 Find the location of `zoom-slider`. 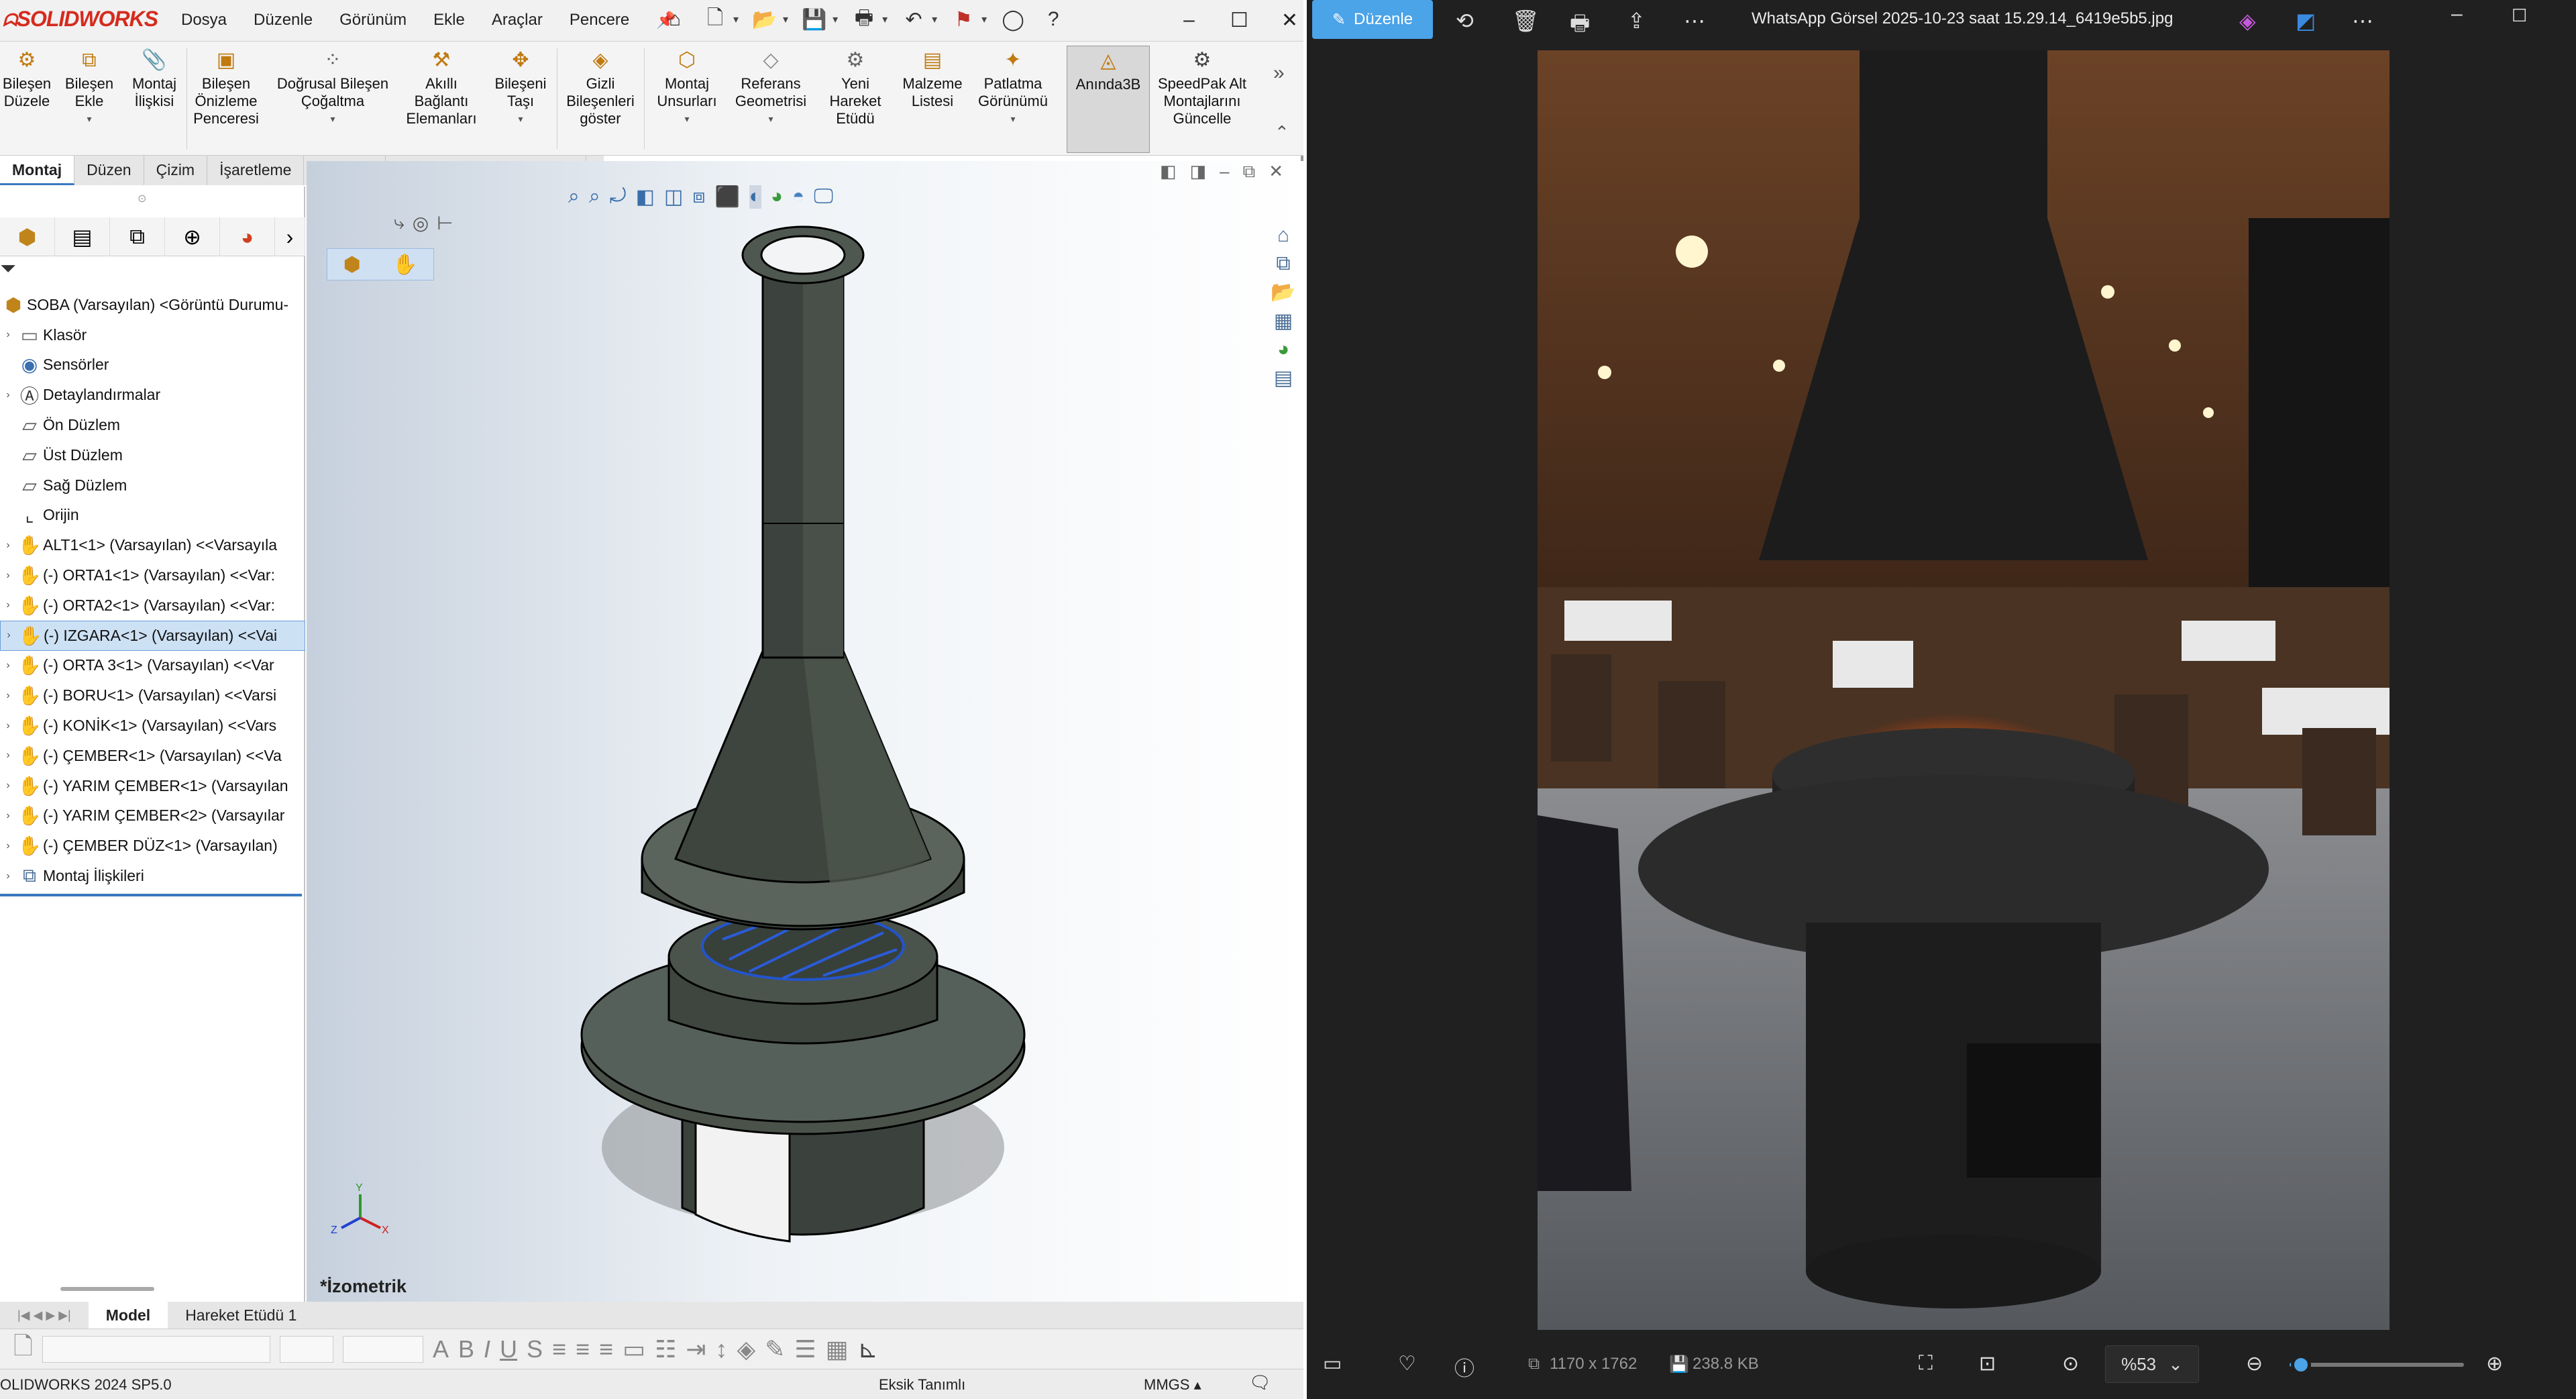

zoom-slider is located at coordinates (2377, 1365).